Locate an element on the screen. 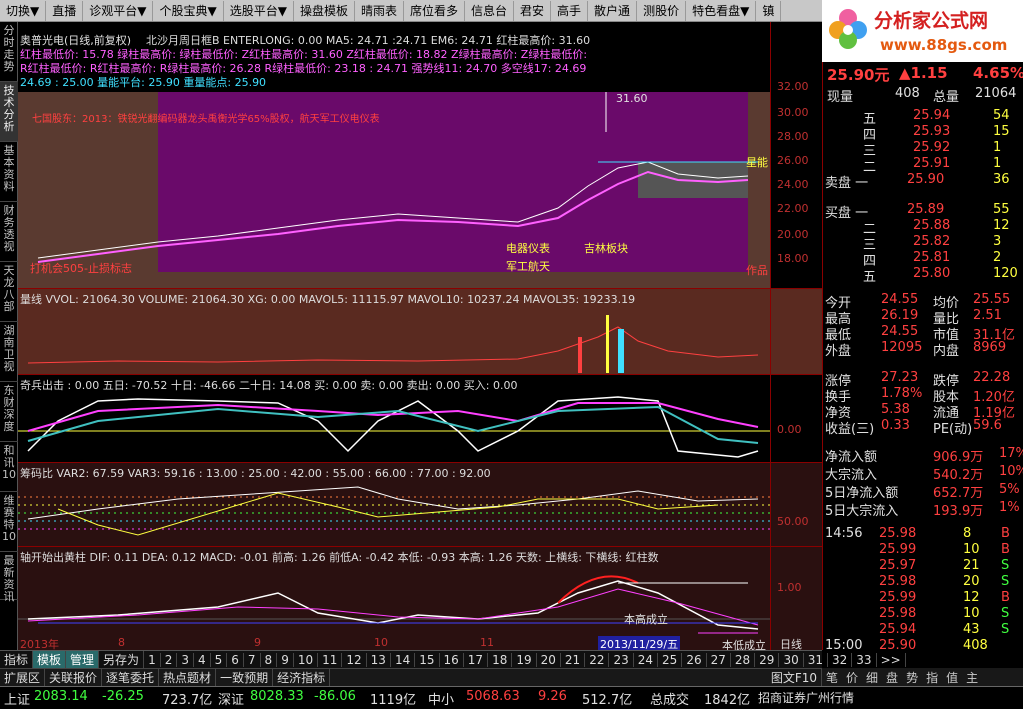  tb-consensus: 一致预期 is located at coordinates (245, 677).